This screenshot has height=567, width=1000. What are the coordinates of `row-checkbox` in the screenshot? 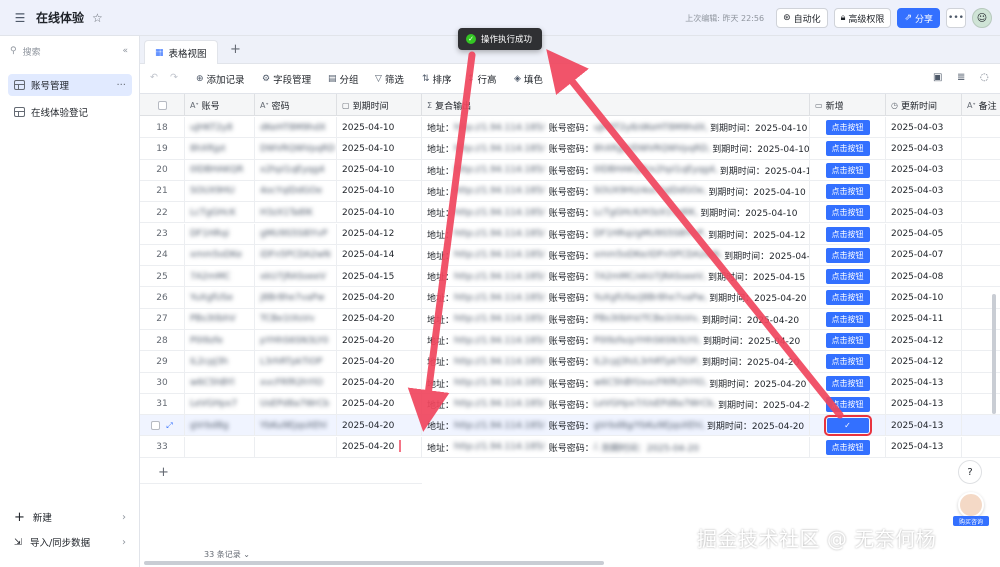 It's located at (156, 426).